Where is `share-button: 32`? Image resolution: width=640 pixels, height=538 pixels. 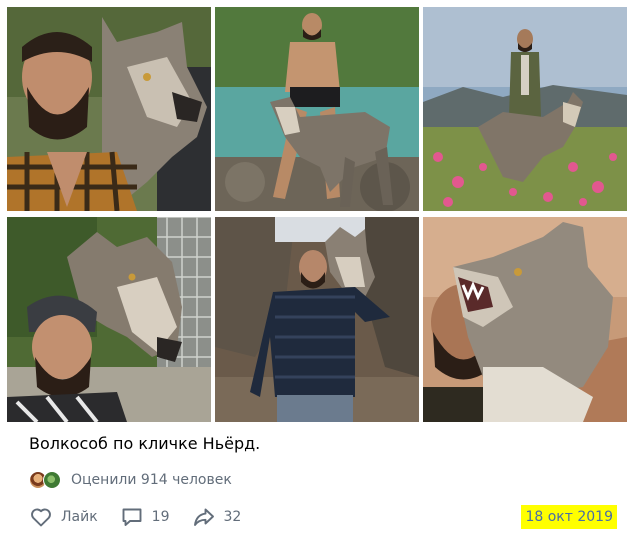 share-button: 32 is located at coordinates (217, 517).